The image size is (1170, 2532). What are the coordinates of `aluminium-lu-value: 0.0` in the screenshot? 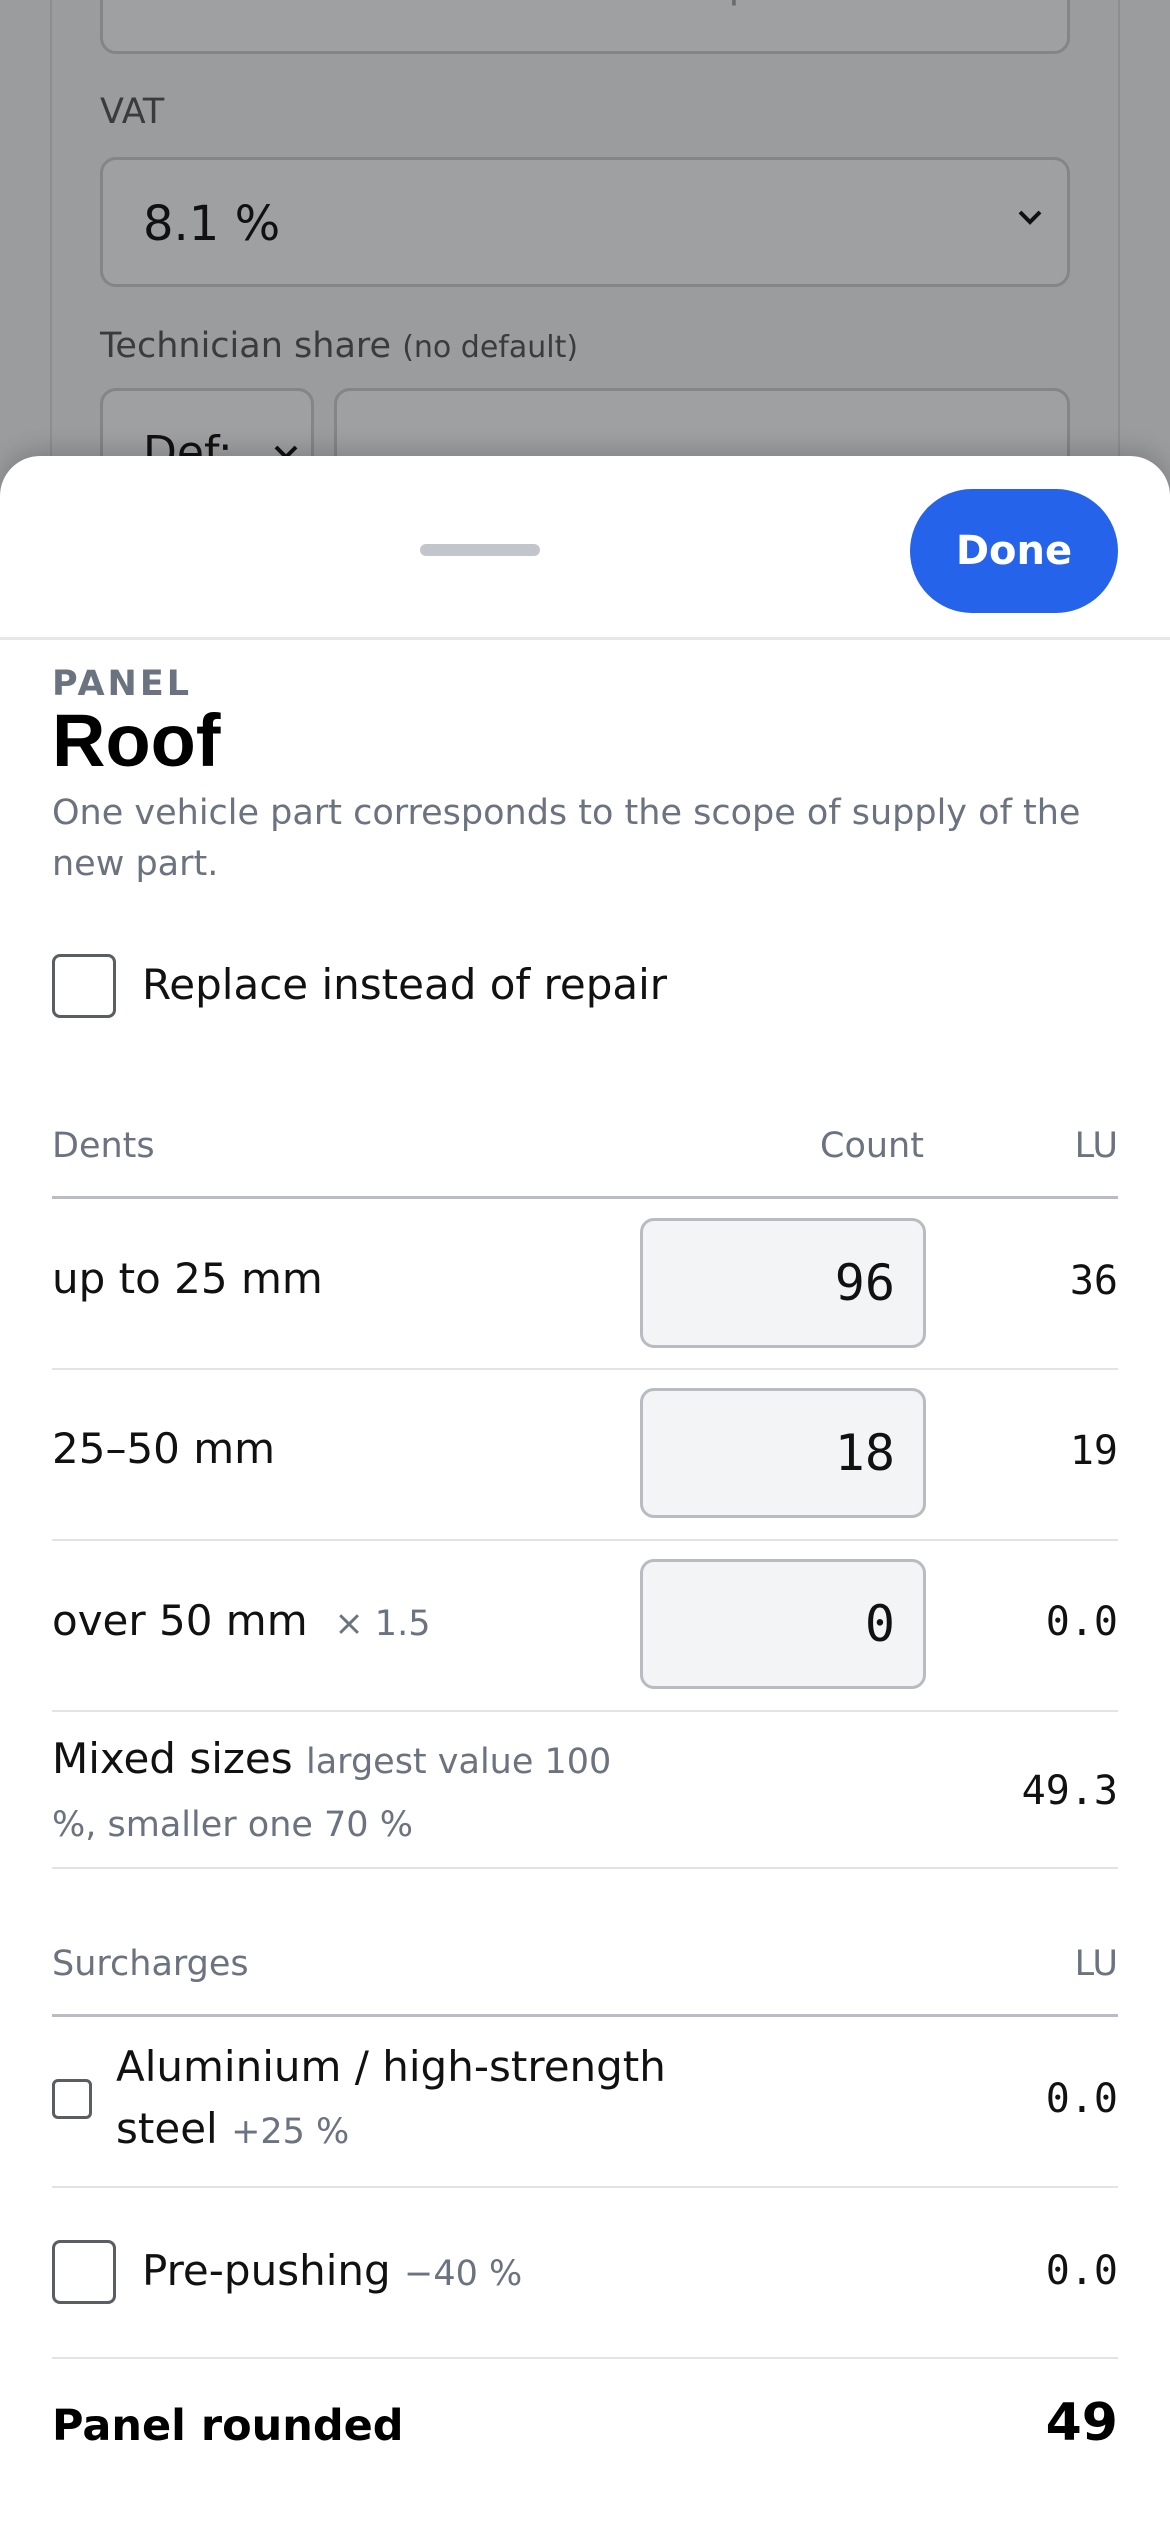 It's located at (1081, 2099).